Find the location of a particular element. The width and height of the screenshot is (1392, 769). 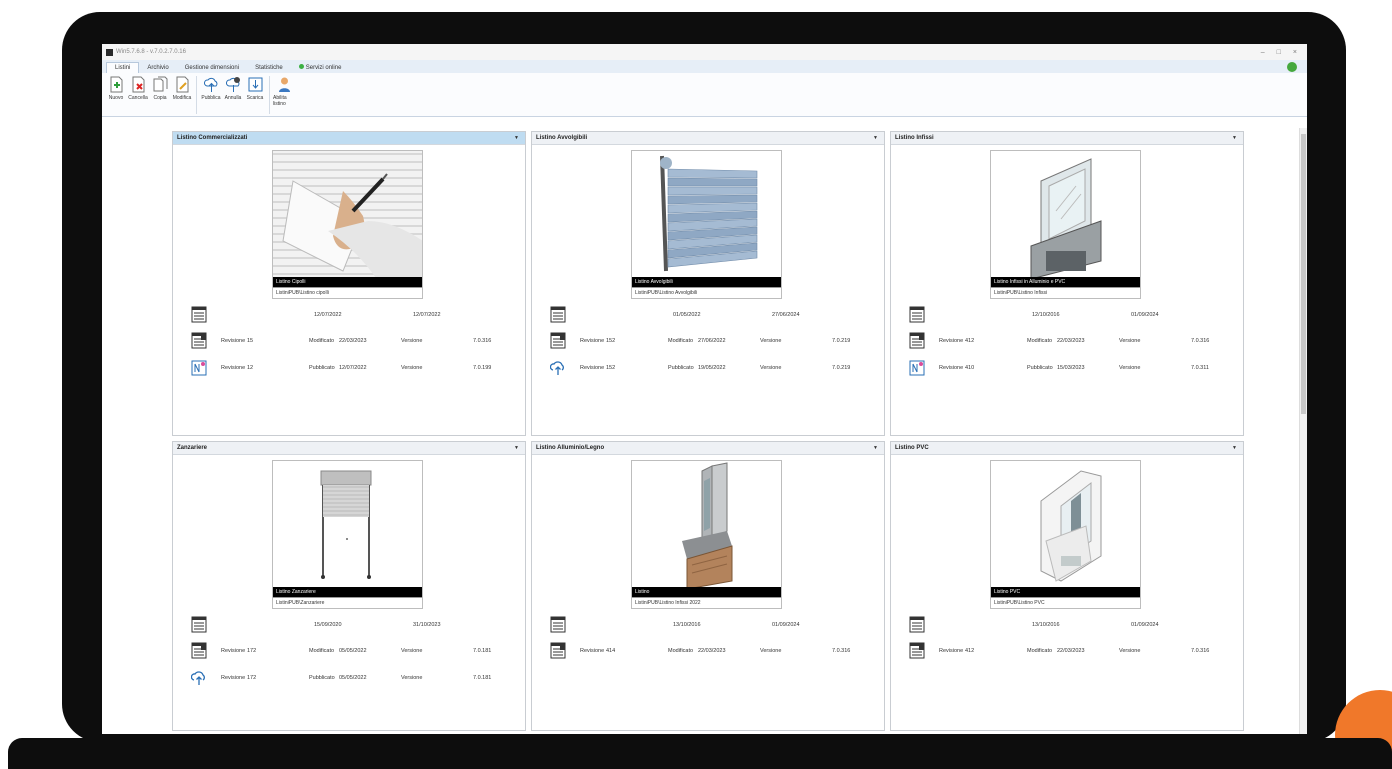

close-button: × is located at coordinates (1295, 52).